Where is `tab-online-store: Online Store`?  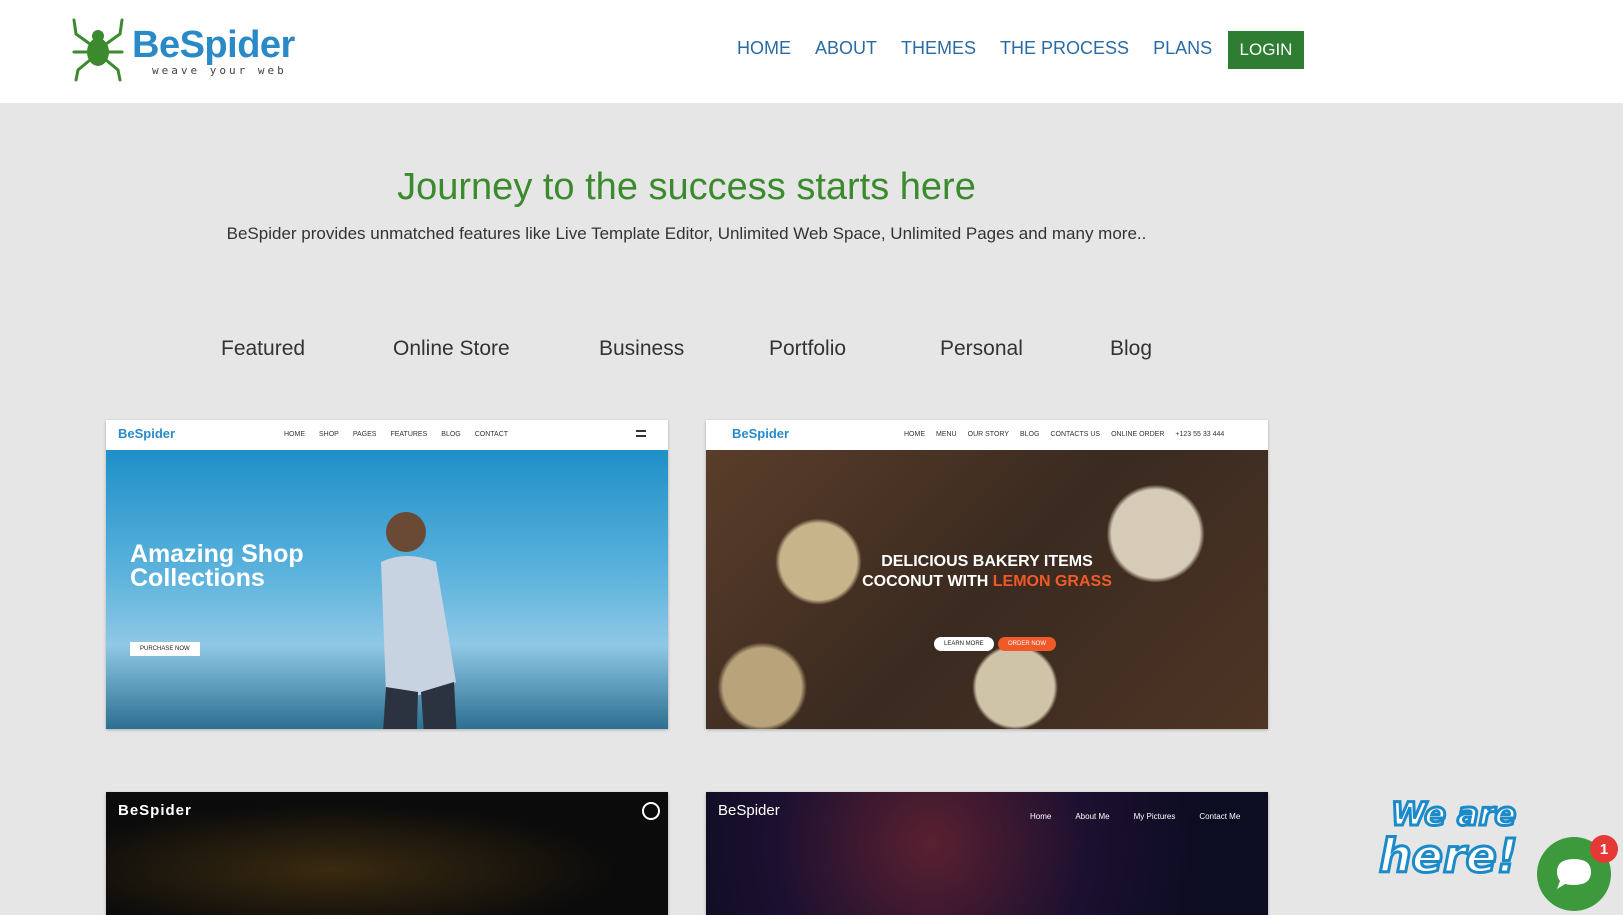
tab-online-store: Online Store is located at coordinates (451, 349).